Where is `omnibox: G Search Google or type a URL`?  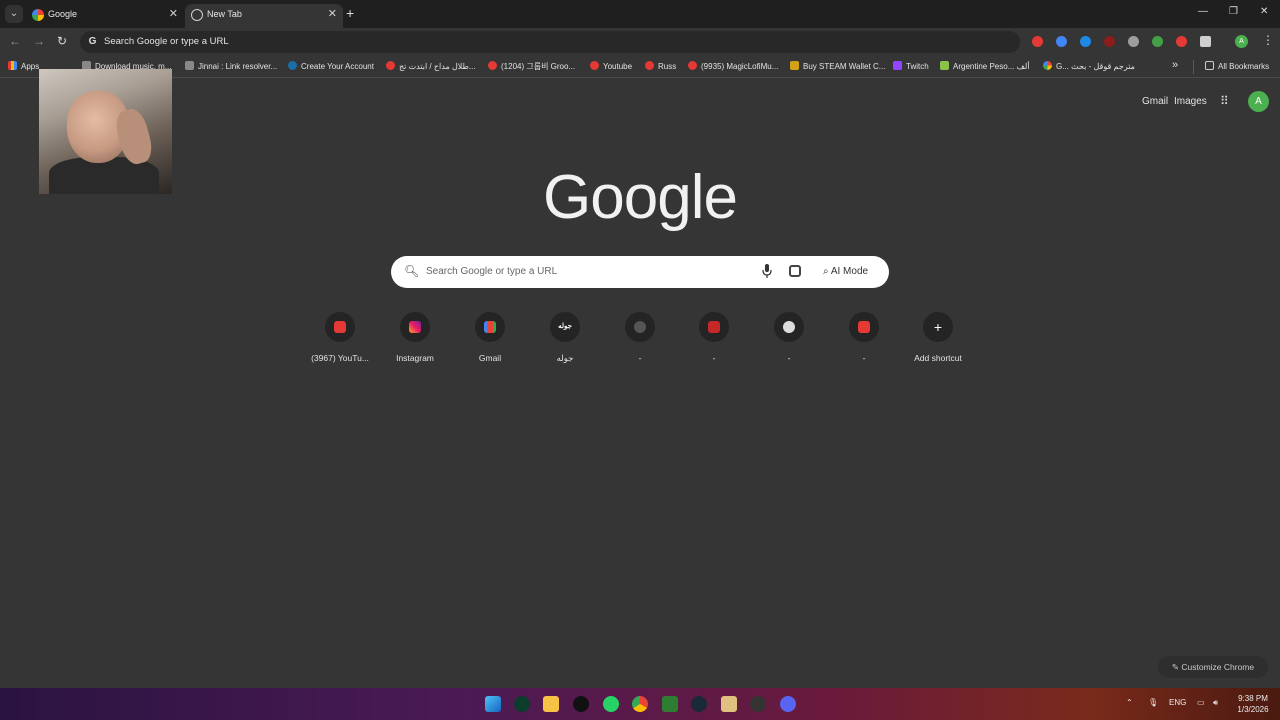 omnibox: G Search Google or type a URL is located at coordinates (550, 42).